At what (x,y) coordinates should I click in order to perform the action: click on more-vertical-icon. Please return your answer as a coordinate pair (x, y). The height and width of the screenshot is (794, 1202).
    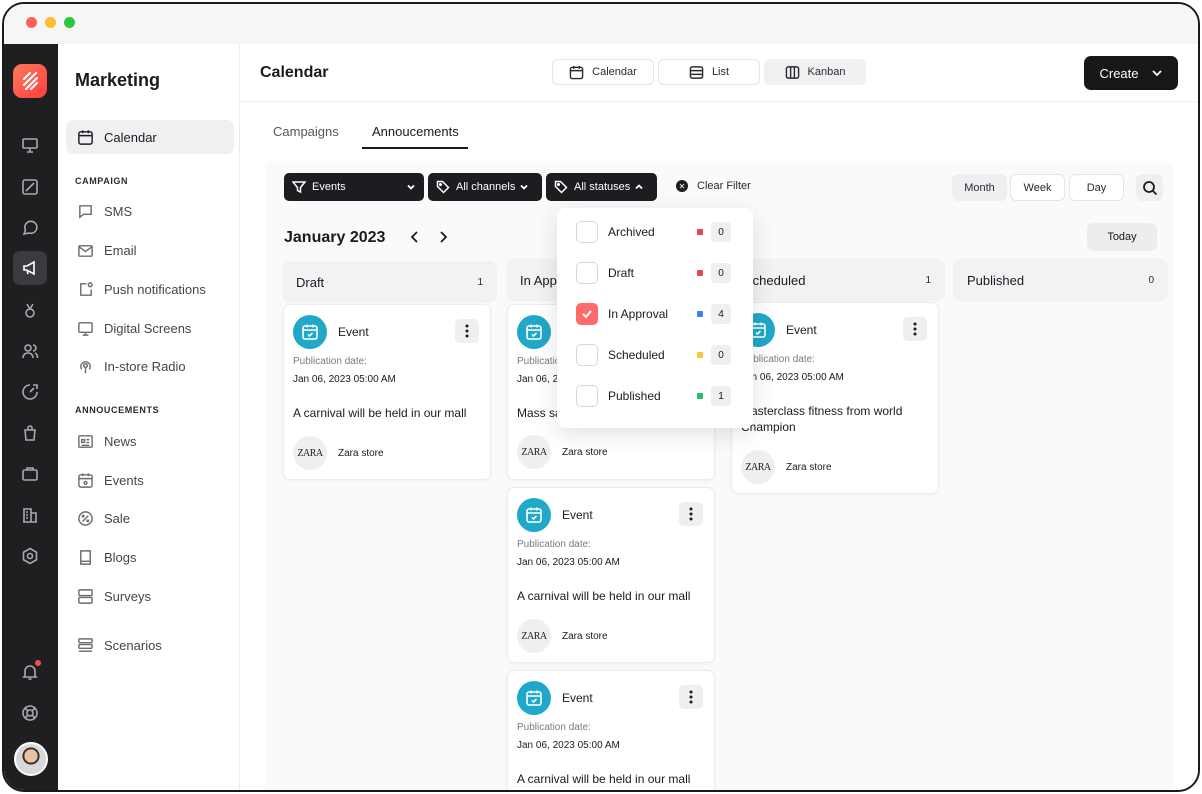
    Looking at the image, I should click on (691, 514).